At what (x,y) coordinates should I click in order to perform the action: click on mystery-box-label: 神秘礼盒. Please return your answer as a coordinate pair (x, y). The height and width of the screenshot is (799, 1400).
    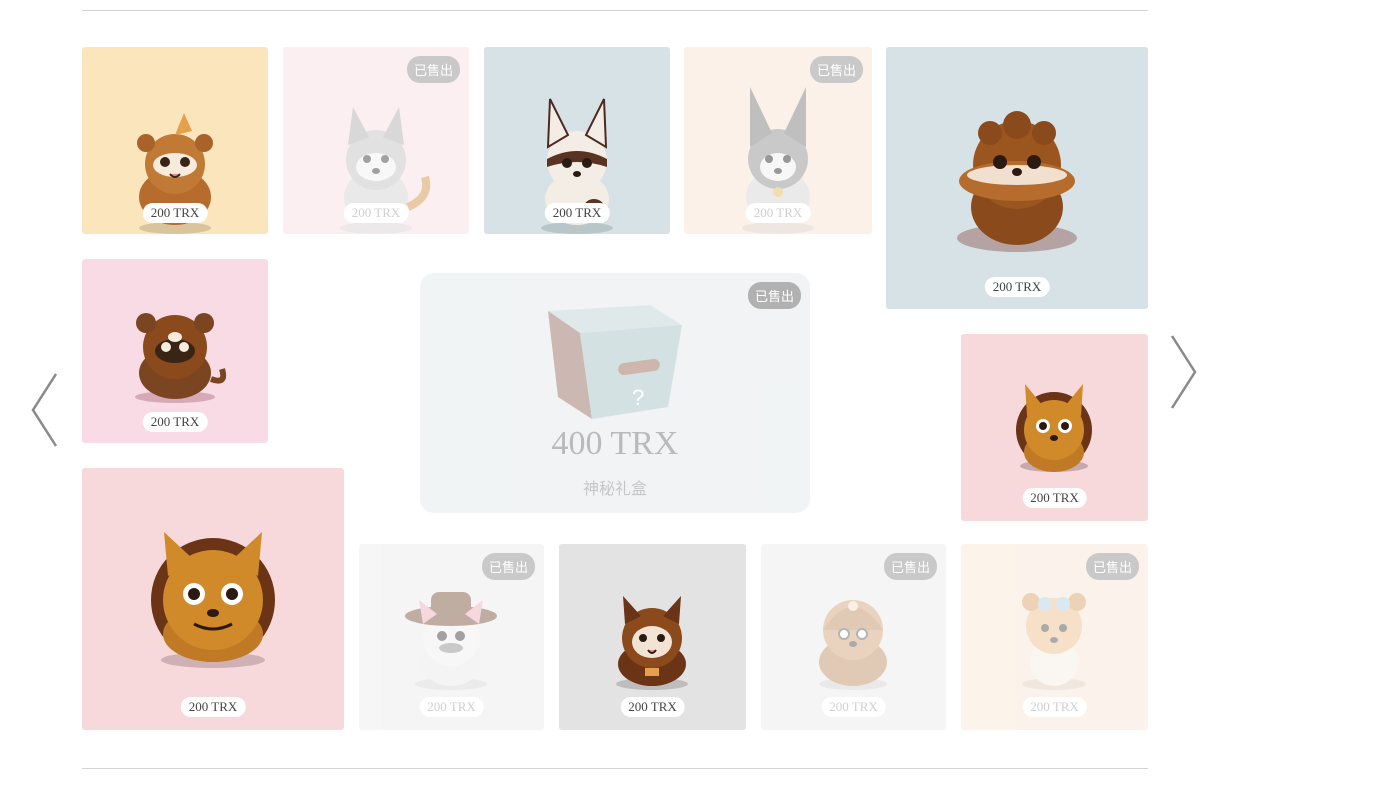
    Looking at the image, I should click on (614, 488).